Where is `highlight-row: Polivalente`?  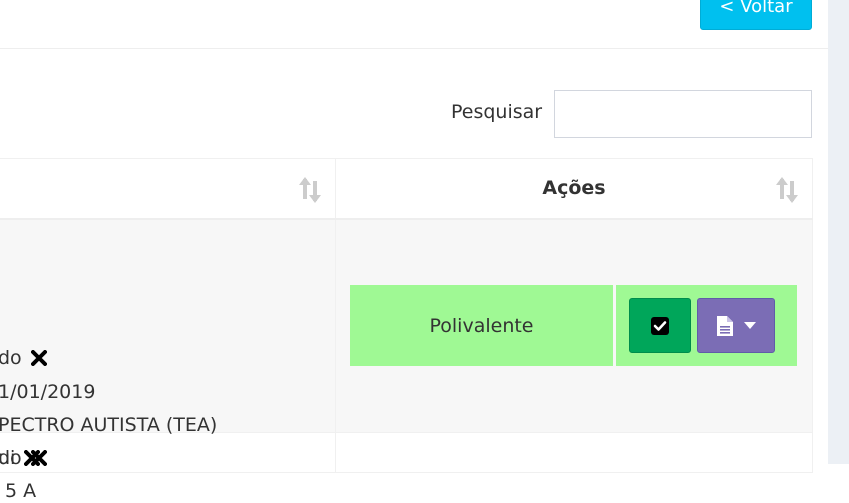
highlight-row: Polivalente is located at coordinates (573, 325).